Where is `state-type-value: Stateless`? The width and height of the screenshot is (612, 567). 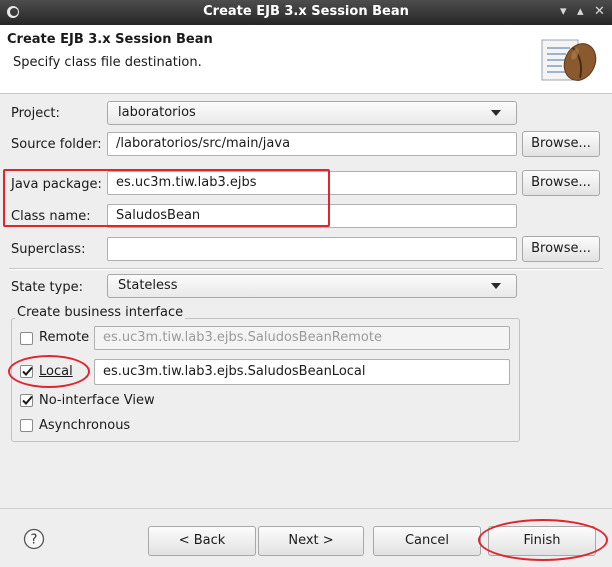 state-type-value: Stateless is located at coordinates (148, 285).